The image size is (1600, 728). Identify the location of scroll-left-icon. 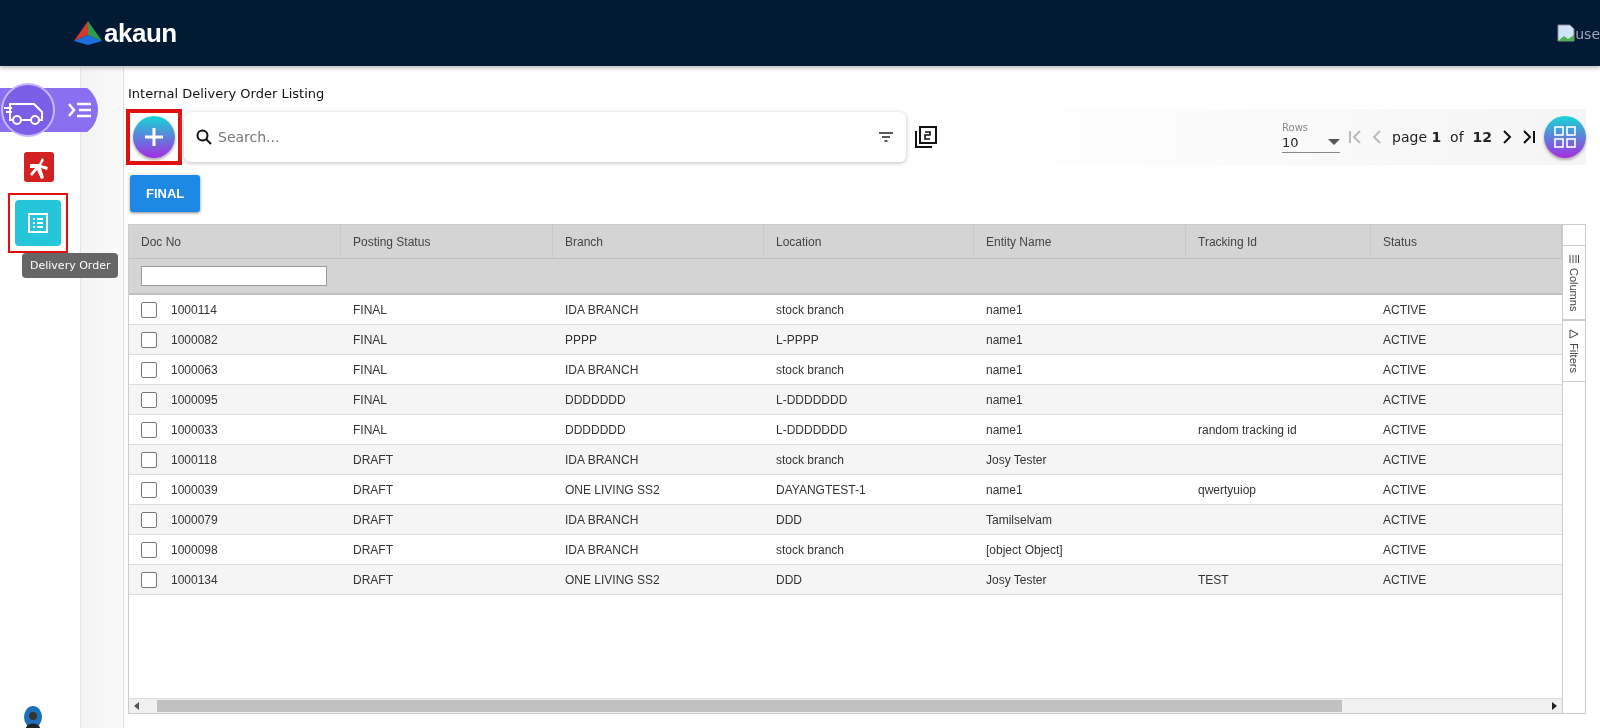
(137, 706).